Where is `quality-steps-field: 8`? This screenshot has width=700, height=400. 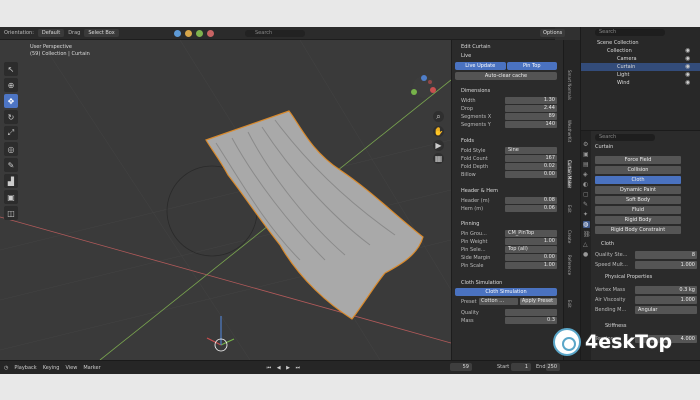 quality-steps-field: 8 is located at coordinates (666, 255).